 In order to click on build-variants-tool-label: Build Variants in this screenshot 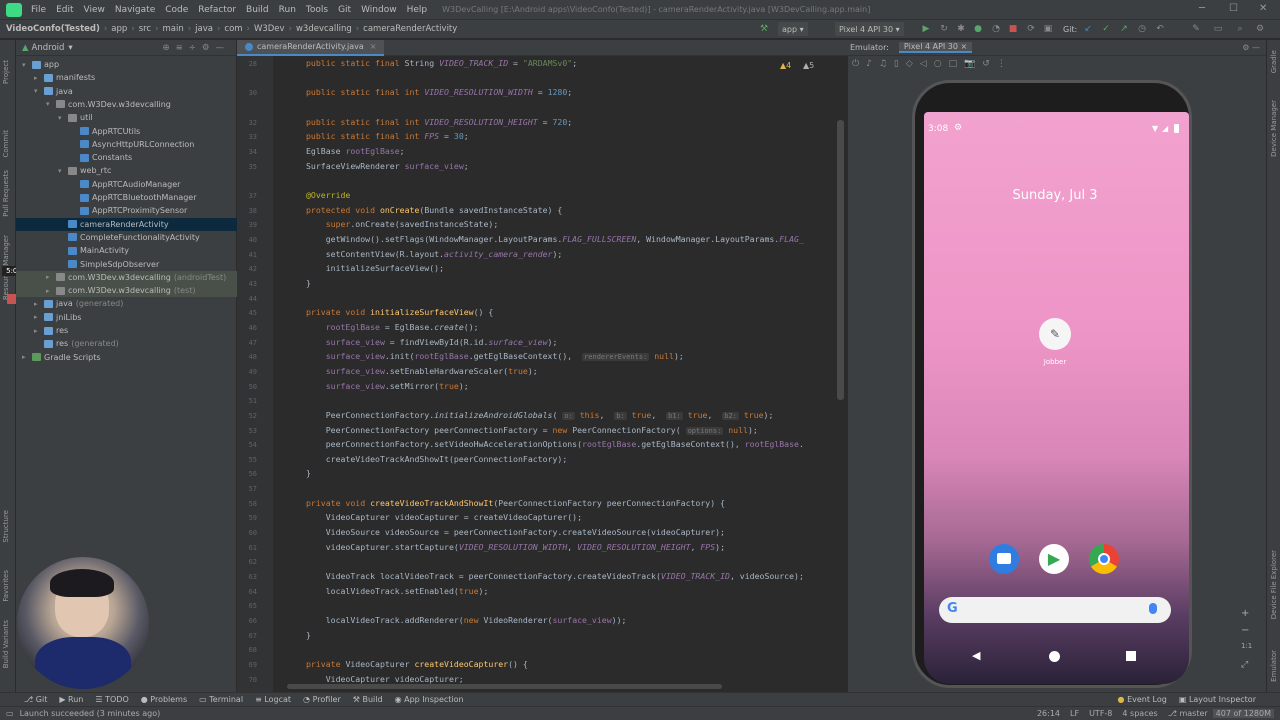, I will do `click(6, 644)`.